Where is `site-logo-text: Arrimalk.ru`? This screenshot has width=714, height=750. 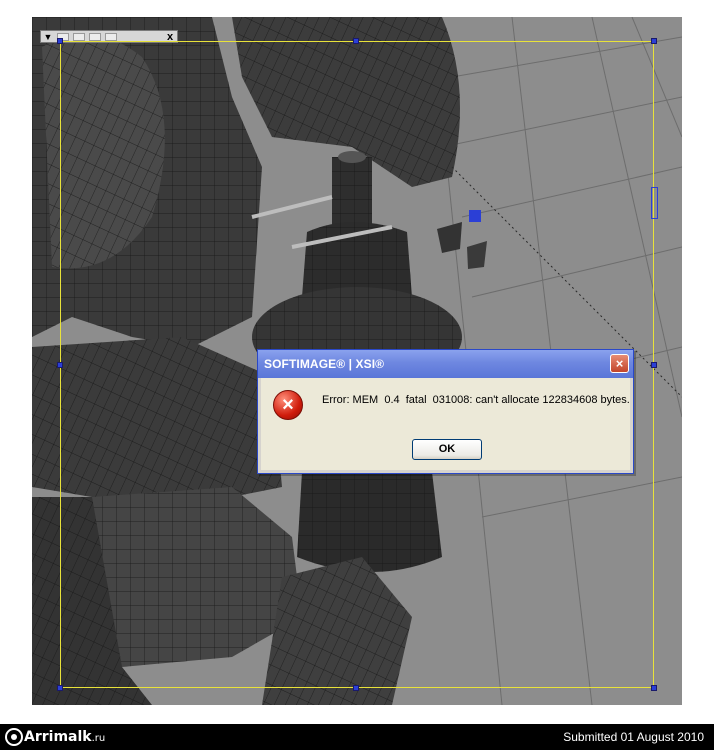 site-logo-text: Arrimalk.ru is located at coordinates (64, 737).